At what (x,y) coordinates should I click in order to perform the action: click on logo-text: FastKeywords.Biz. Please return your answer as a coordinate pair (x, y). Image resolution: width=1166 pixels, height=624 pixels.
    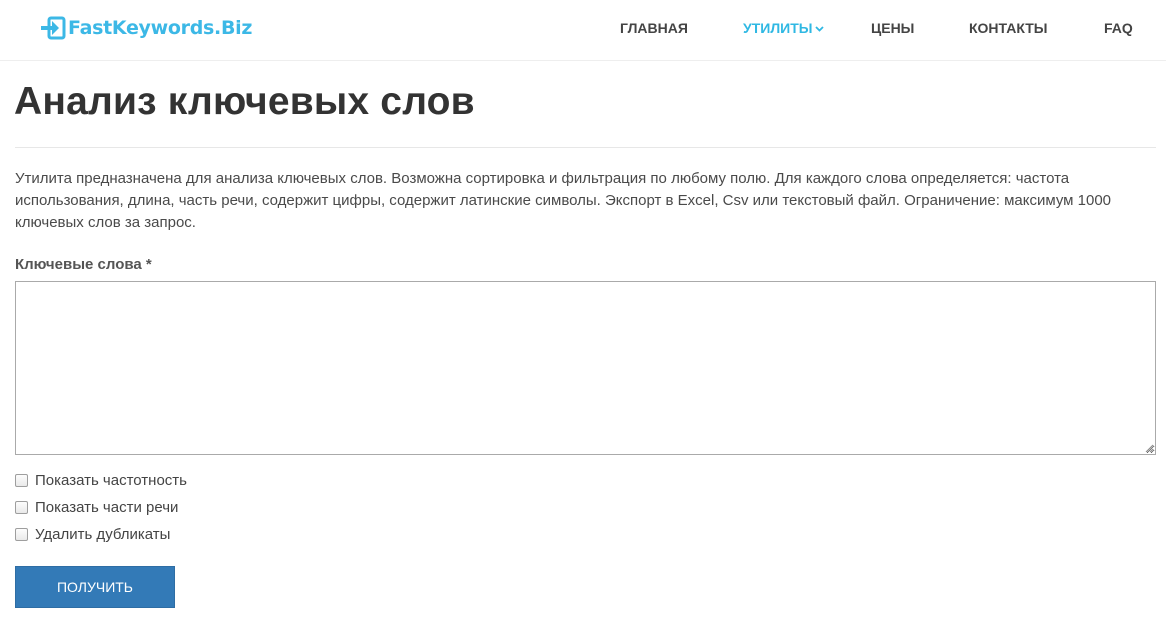
    Looking at the image, I should click on (160, 28).